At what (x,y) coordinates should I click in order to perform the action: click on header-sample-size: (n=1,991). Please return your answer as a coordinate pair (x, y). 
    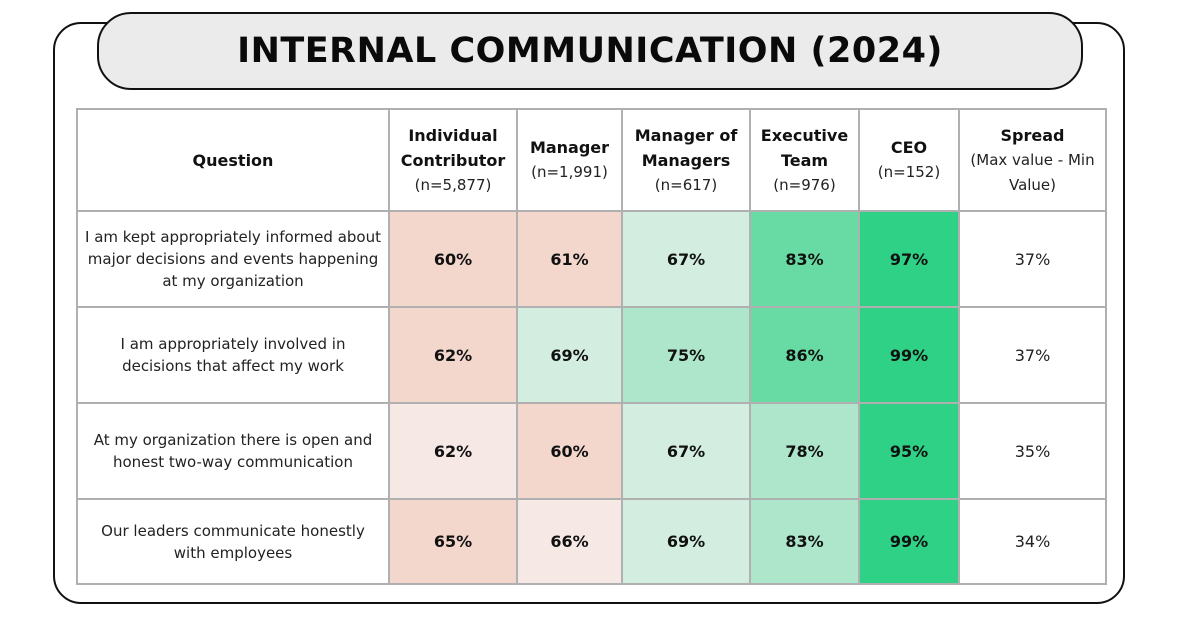
    Looking at the image, I should click on (569, 172).